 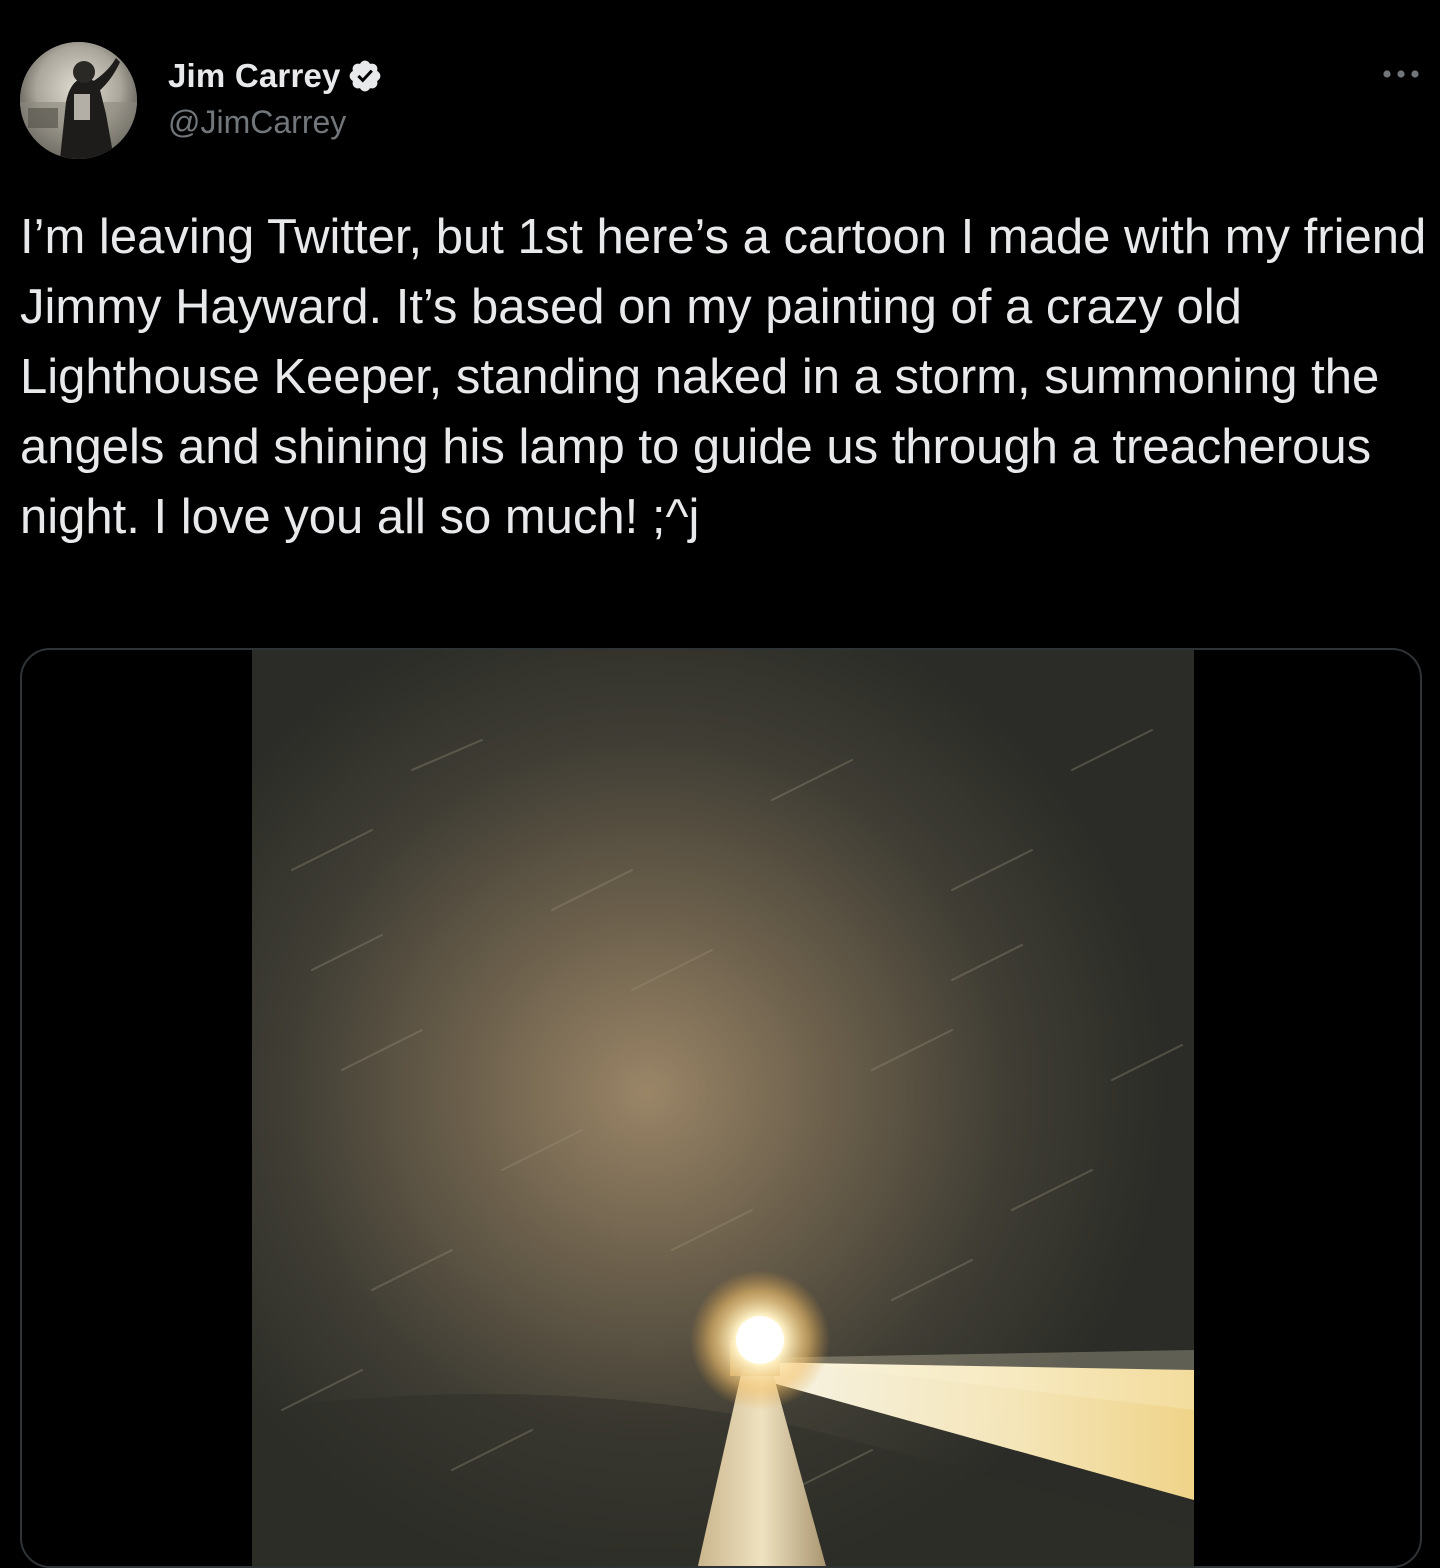 What do you see at coordinates (254, 76) in the screenshot?
I see `author-display-name: Jim Carrey` at bounding box center [254, 76].